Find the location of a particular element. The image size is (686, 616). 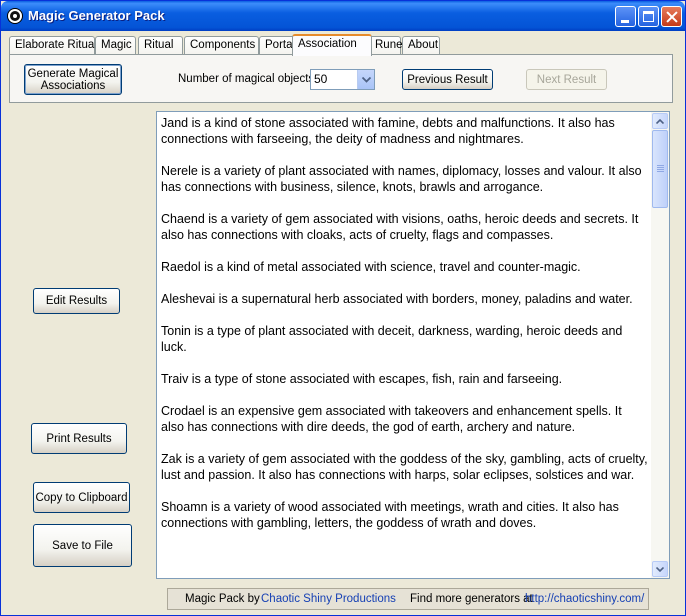

object-count-value: 50 is located at coordinates (321, 79).